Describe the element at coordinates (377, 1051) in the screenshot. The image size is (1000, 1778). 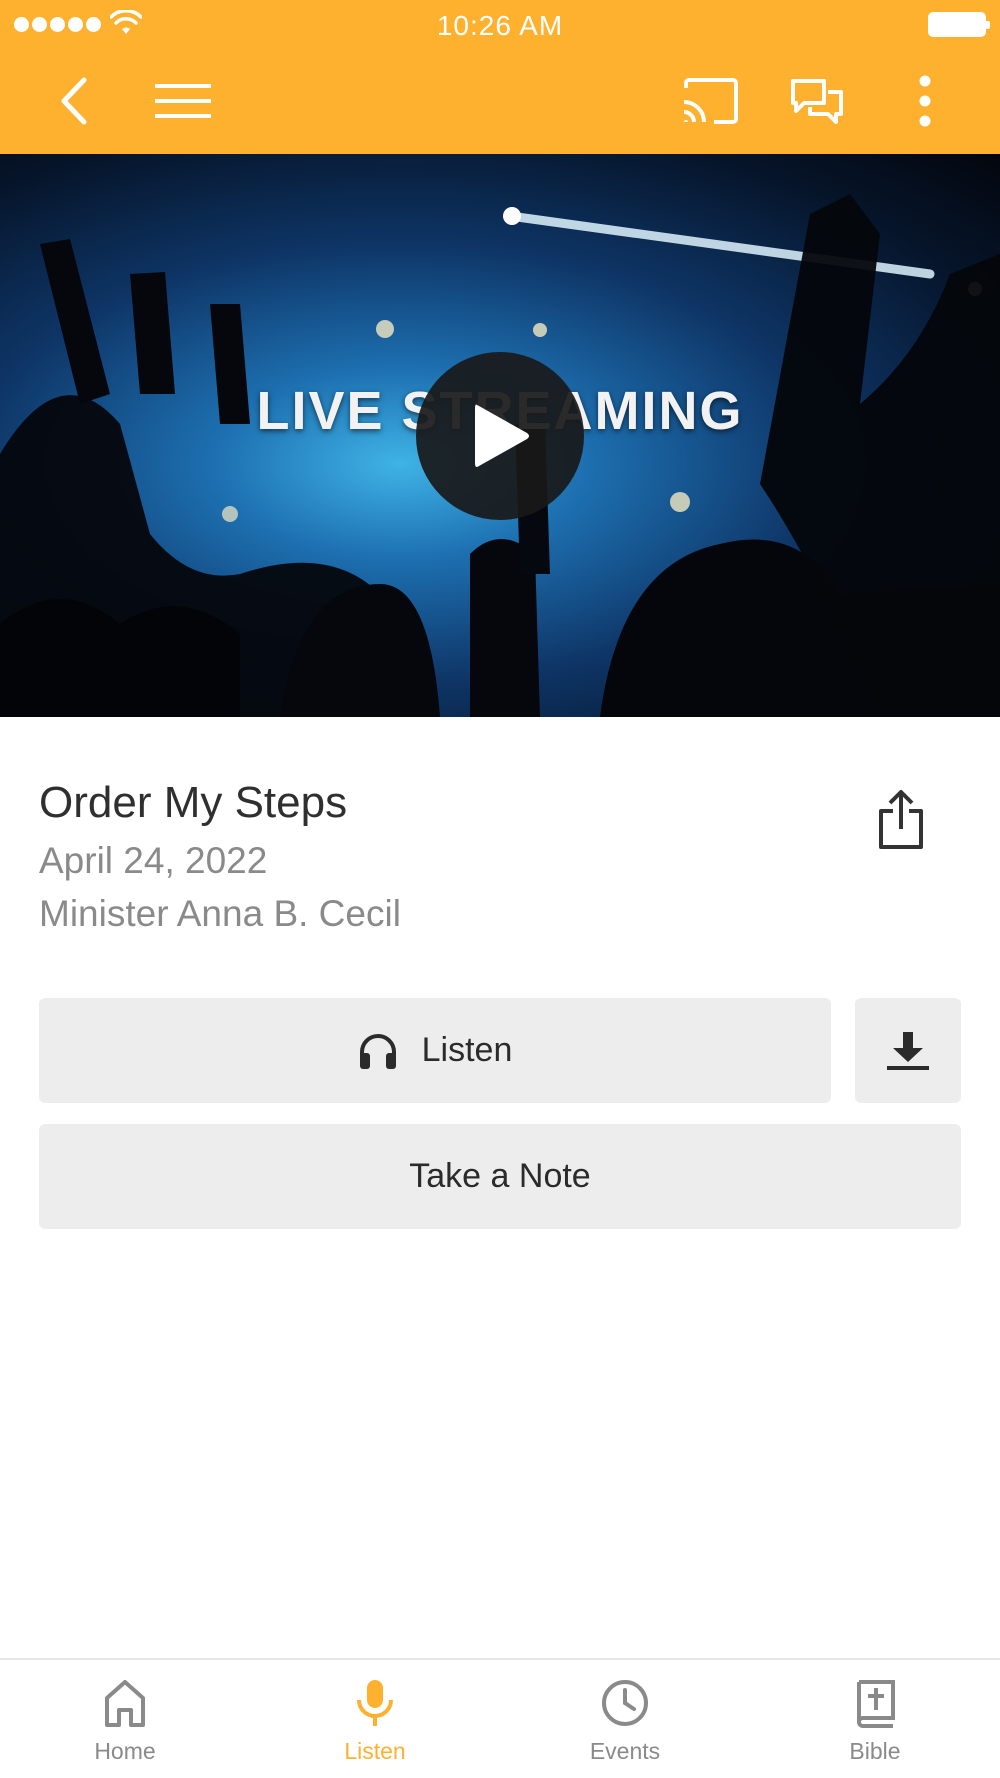
I see `headphones-icon` at that location.